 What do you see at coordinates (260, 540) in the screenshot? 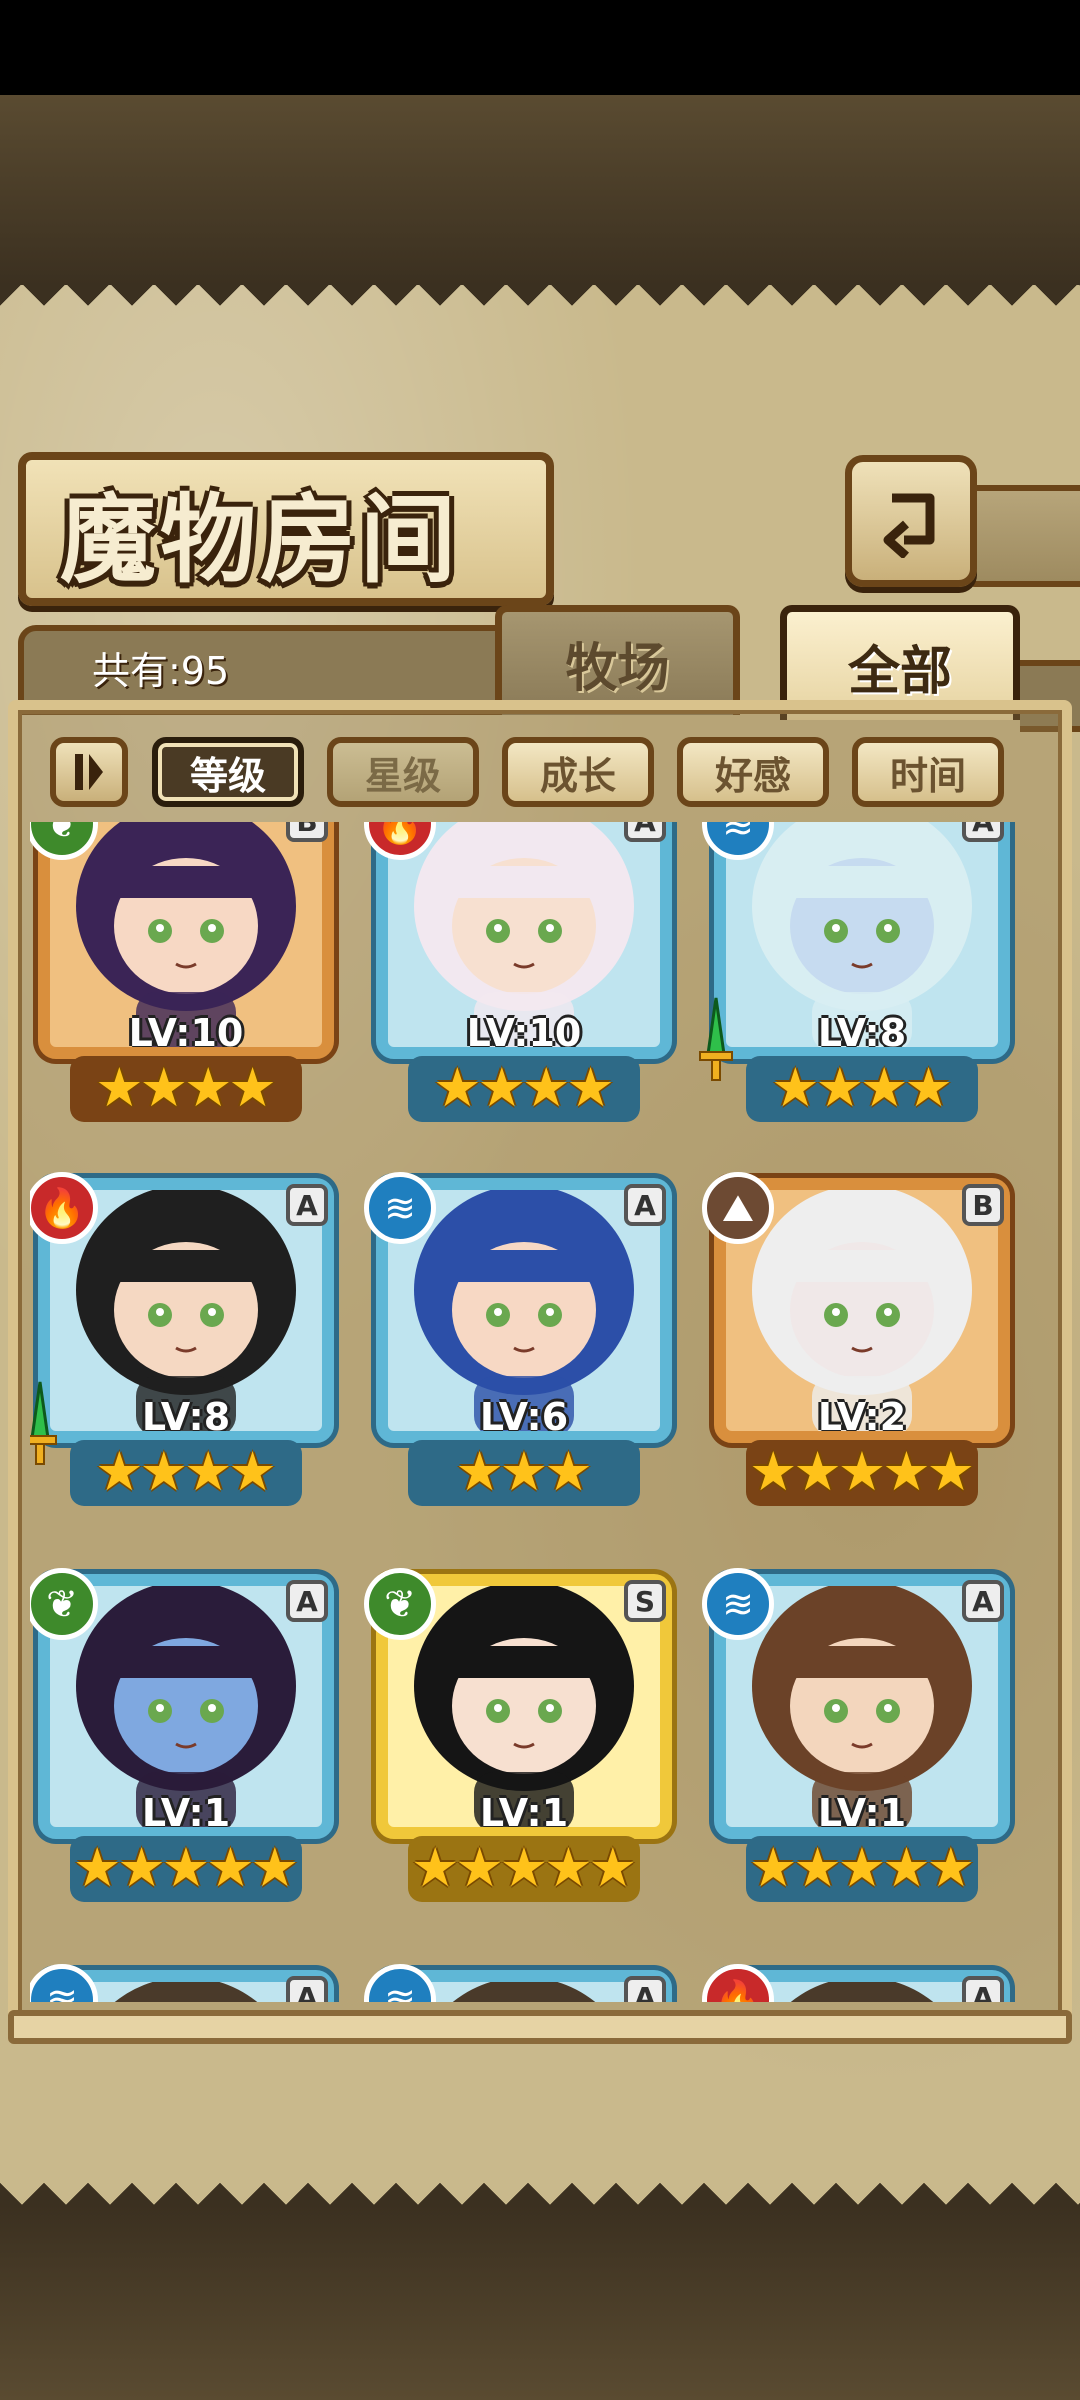
I see `page-title: 魔物房间` at bounding box center [260, 540].